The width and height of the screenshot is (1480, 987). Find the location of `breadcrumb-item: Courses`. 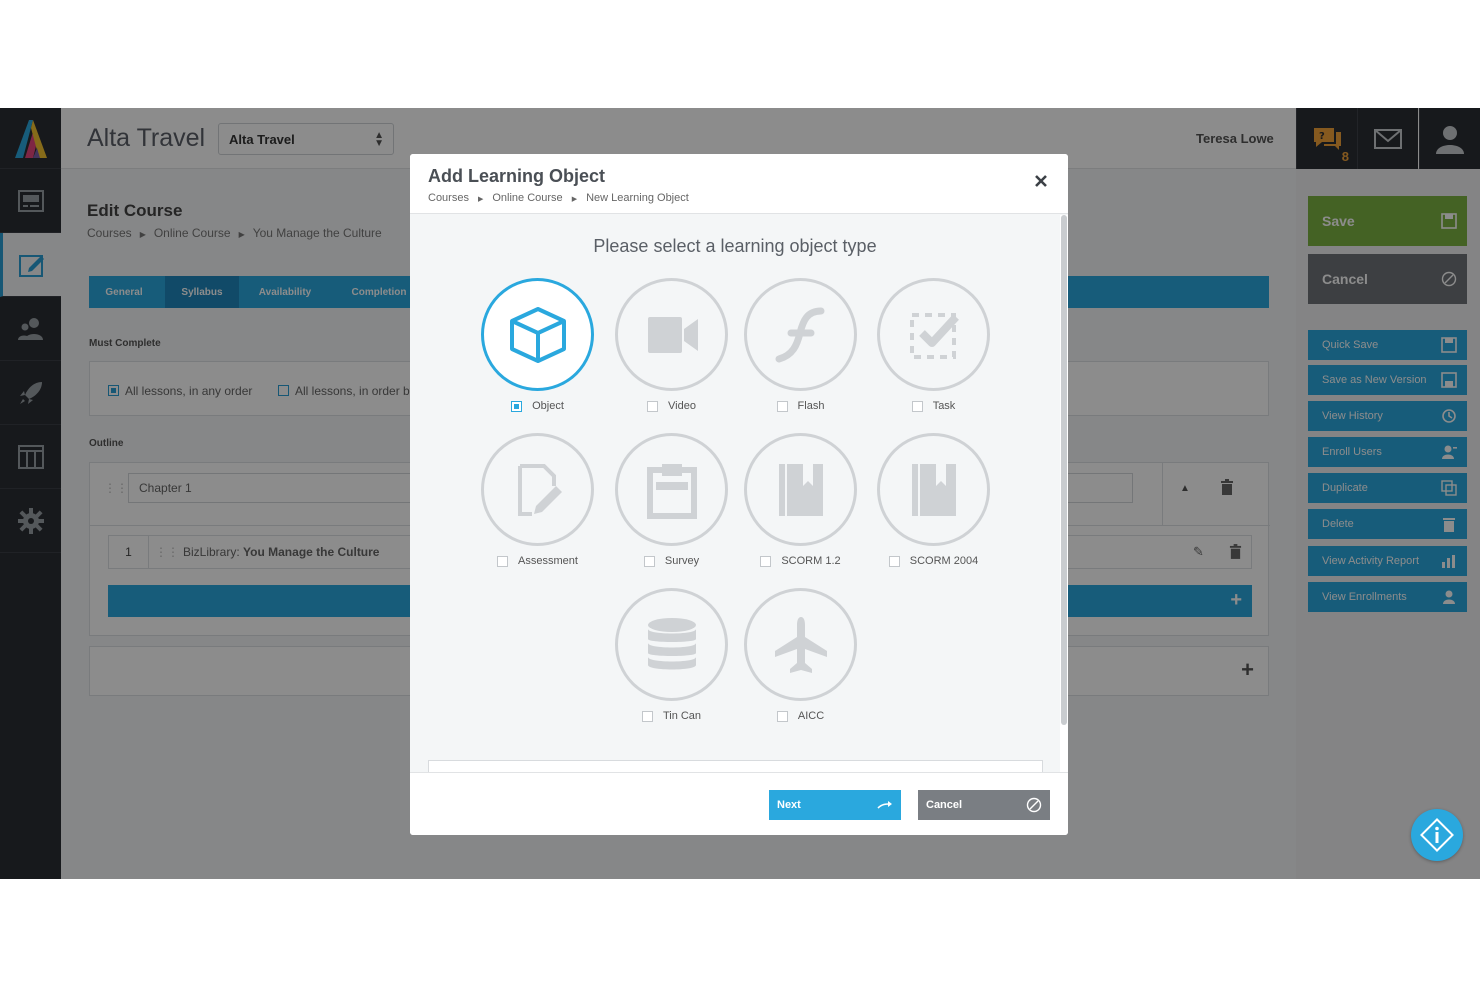

breadcrumb-item: Courses is located at coordinates (448, 198).